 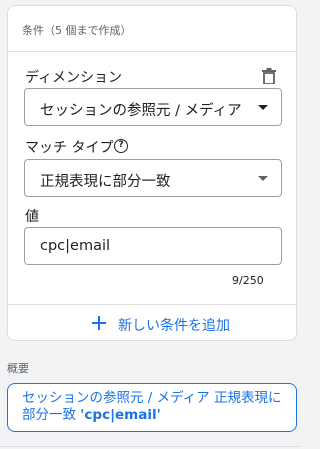 I want to click on character-counter: 9/250, so click(x=248, y=280).